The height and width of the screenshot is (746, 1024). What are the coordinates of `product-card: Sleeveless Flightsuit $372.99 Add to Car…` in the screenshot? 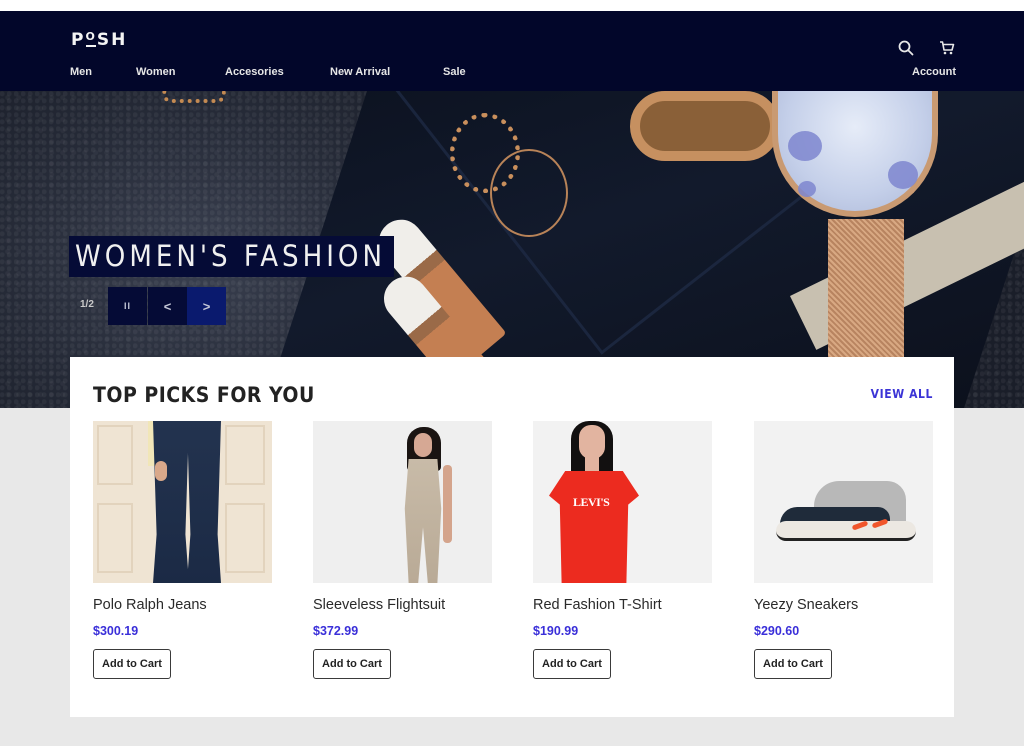 It's located at (403, 550).